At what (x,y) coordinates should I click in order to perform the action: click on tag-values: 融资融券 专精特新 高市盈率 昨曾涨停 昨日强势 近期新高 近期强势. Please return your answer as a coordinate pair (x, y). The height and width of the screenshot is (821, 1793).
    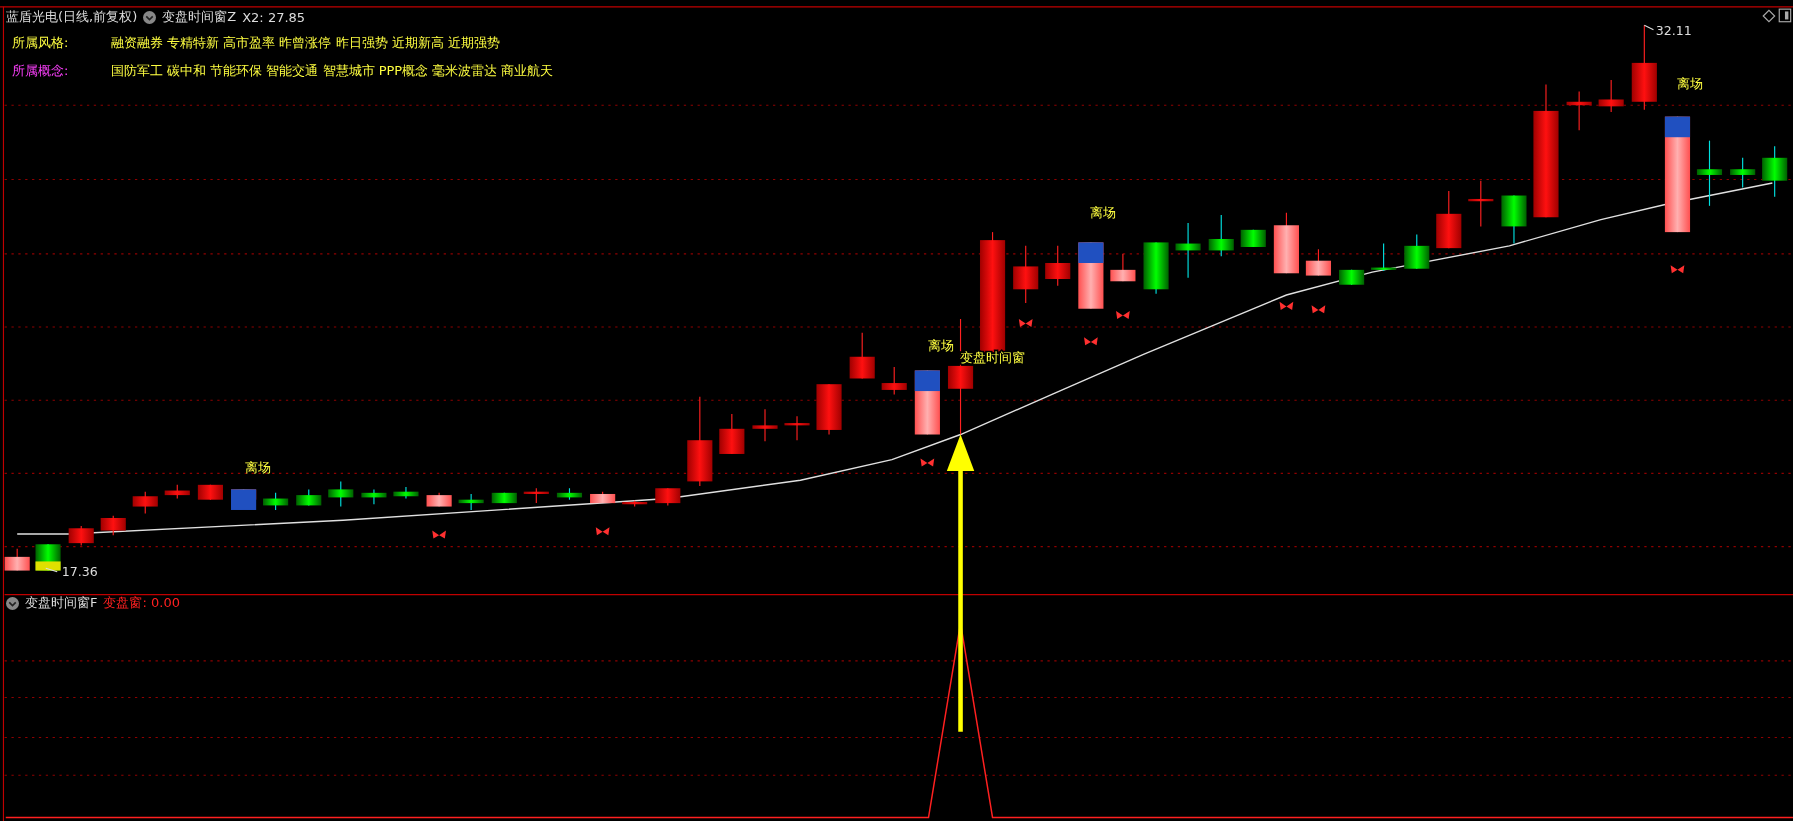
    Looking at the image, I should click on (305, 43).